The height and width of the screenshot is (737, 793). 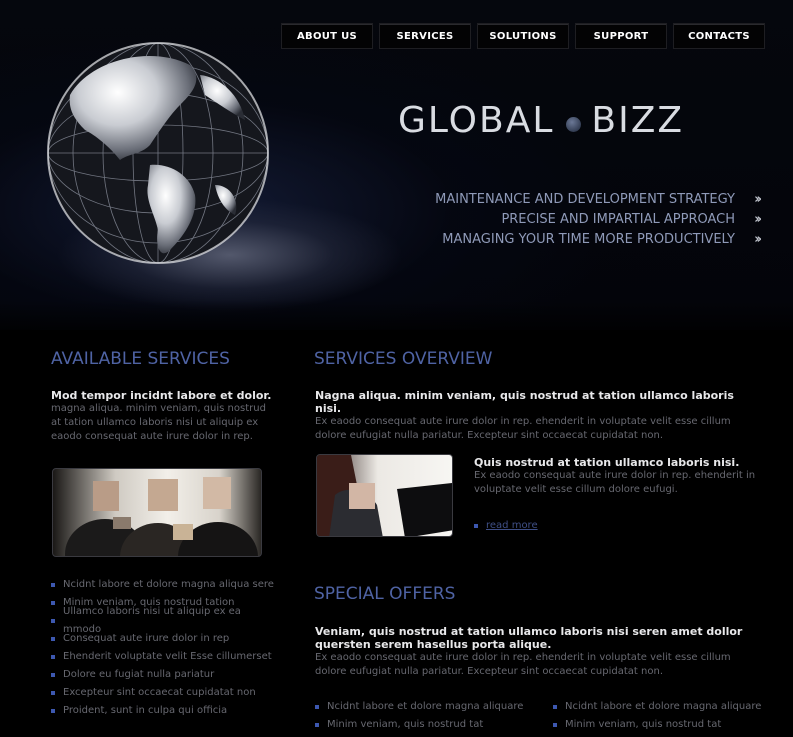 I want to click on office-photo, so click(x=384, y=495).